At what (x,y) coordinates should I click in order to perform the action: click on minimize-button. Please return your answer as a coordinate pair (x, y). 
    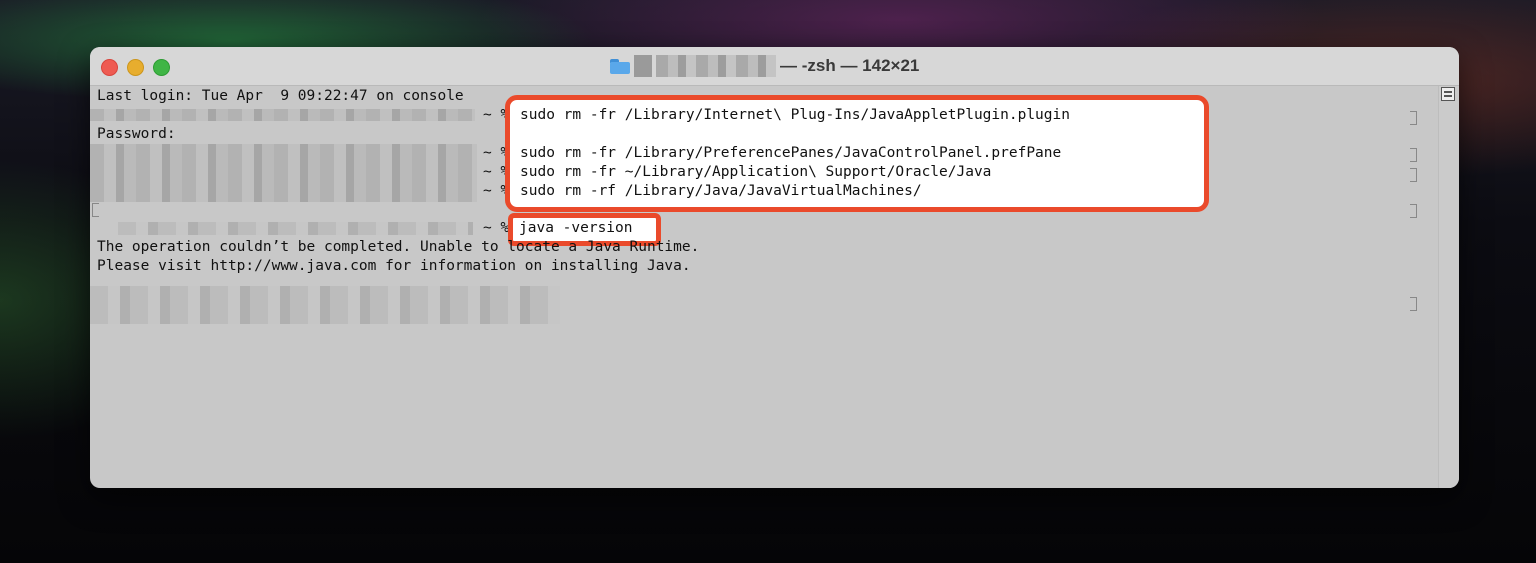
    Looking at the image, I should click on (135, 67).